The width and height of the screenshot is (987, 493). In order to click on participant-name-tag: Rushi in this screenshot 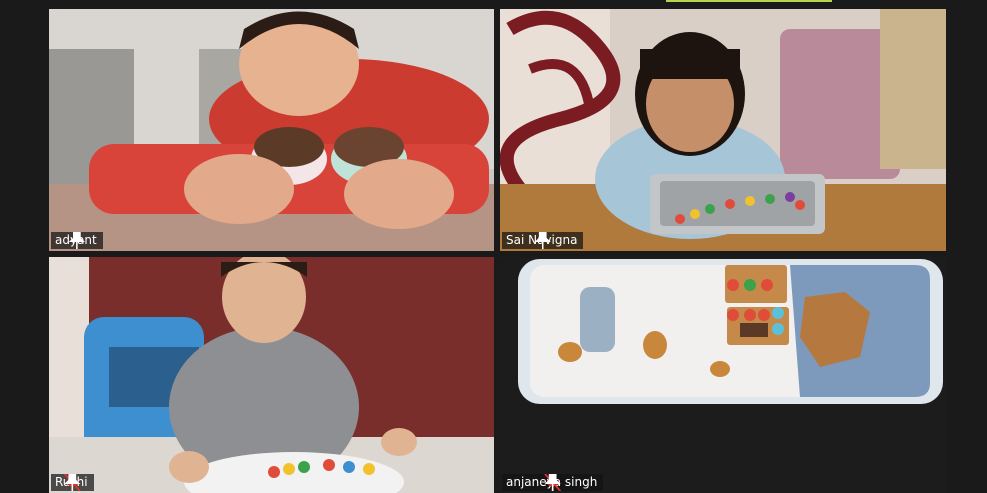, I will do `click(72, 482)`.